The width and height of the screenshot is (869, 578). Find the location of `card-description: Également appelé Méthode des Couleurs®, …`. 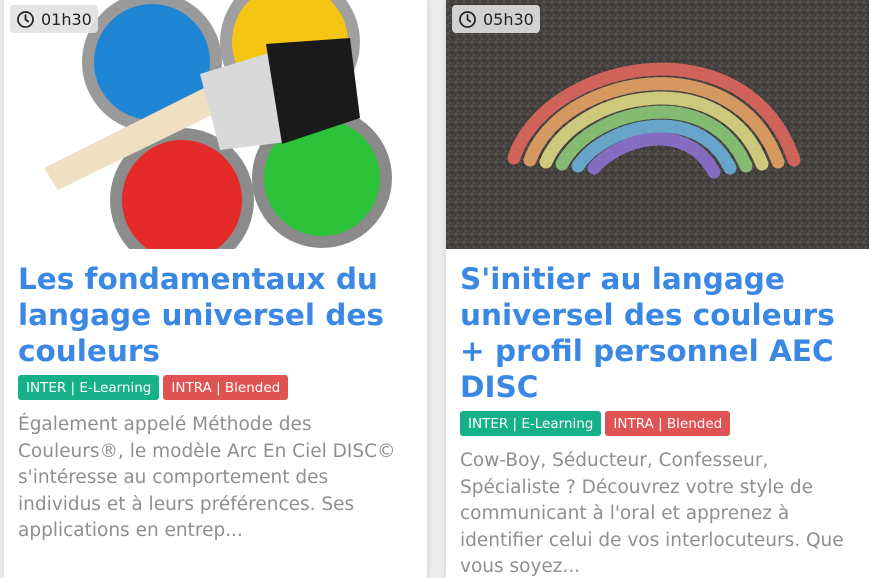

card-description: Également appelé Méthode des Couleurs®, … is located at coordinates (207, 477).